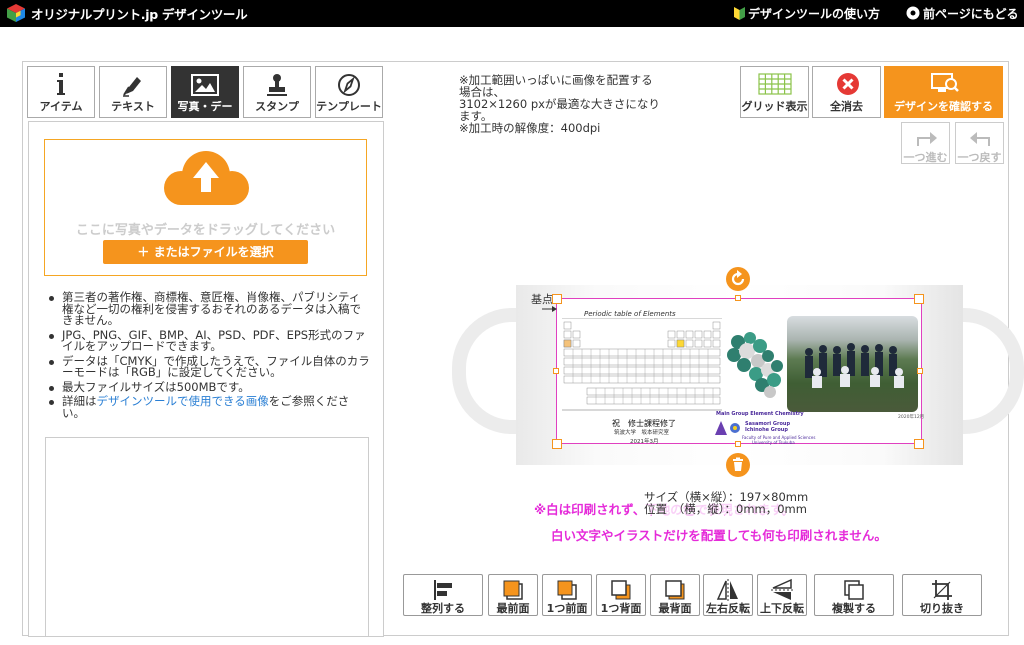 The height and width of the screenshot is (645, 1024). I want to click on resize-handle-top, so click(738, 298).